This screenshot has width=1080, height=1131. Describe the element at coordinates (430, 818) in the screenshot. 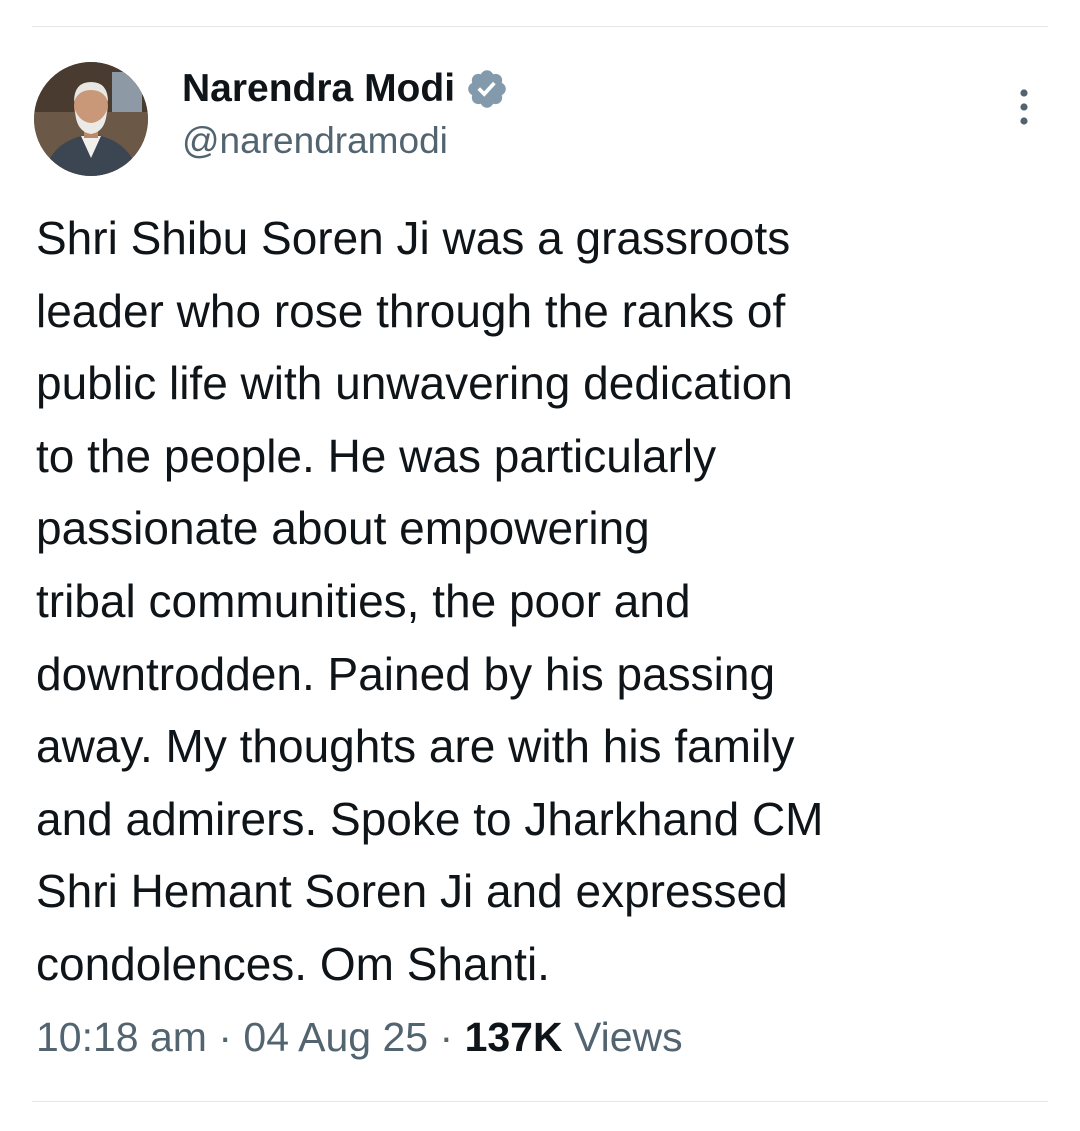

I see `tweet-text-line: and admirers. Spoke to Jharkhand CM` at that location.